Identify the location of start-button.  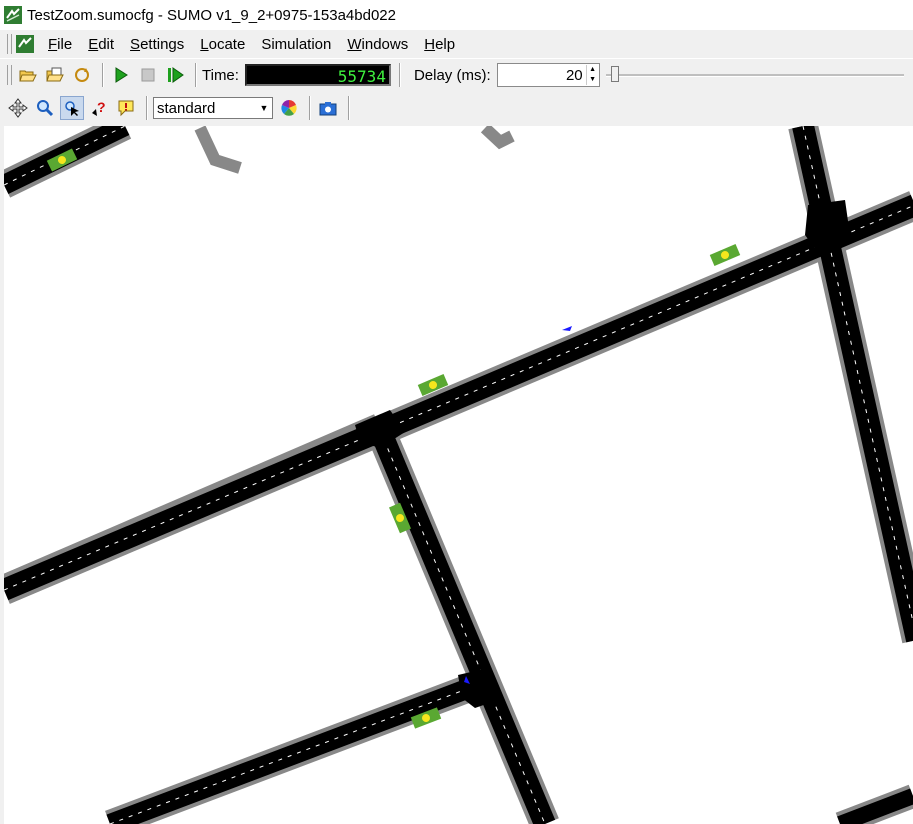
(121, 75).